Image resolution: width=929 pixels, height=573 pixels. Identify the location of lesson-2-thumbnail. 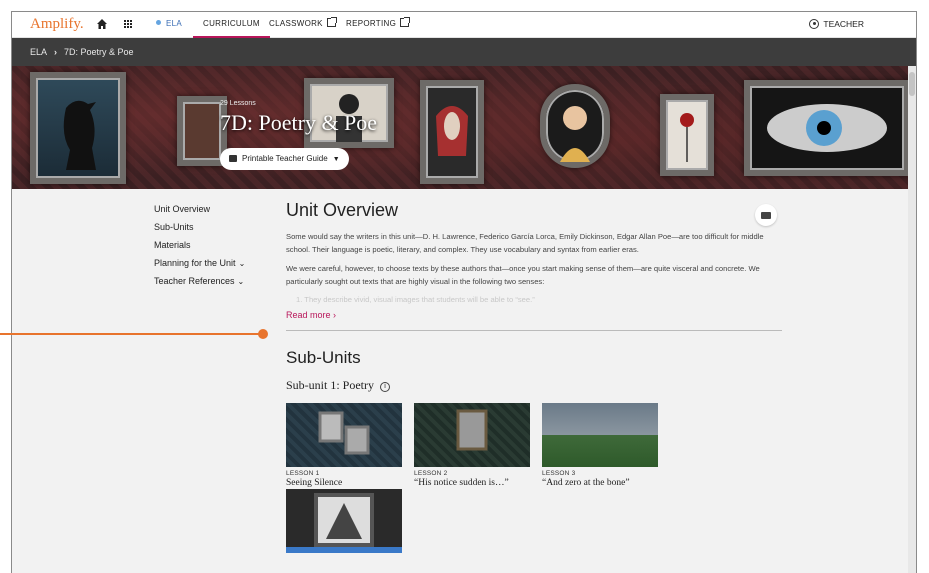
(472, 435).